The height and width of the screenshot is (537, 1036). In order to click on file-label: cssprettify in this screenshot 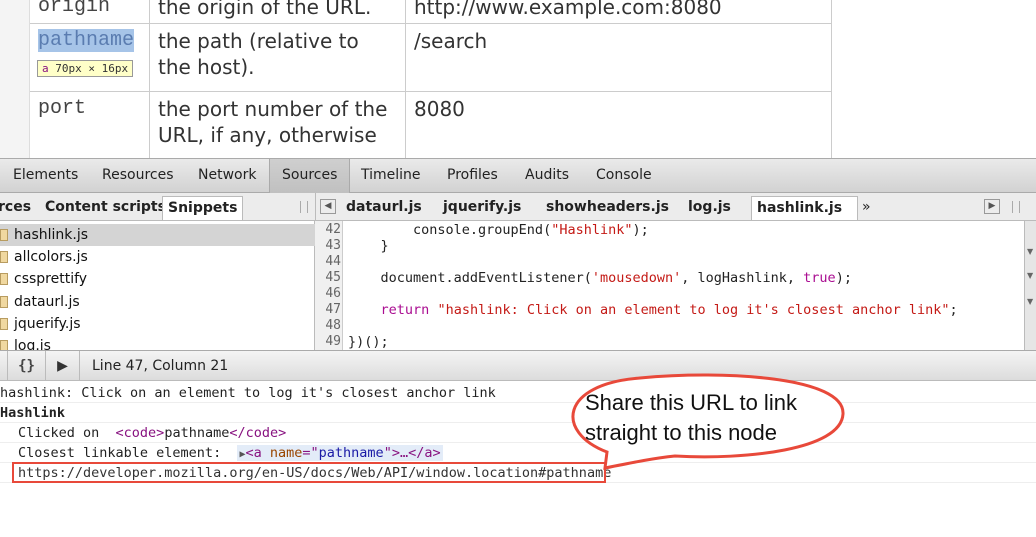, I will do `click(51, 279)`.